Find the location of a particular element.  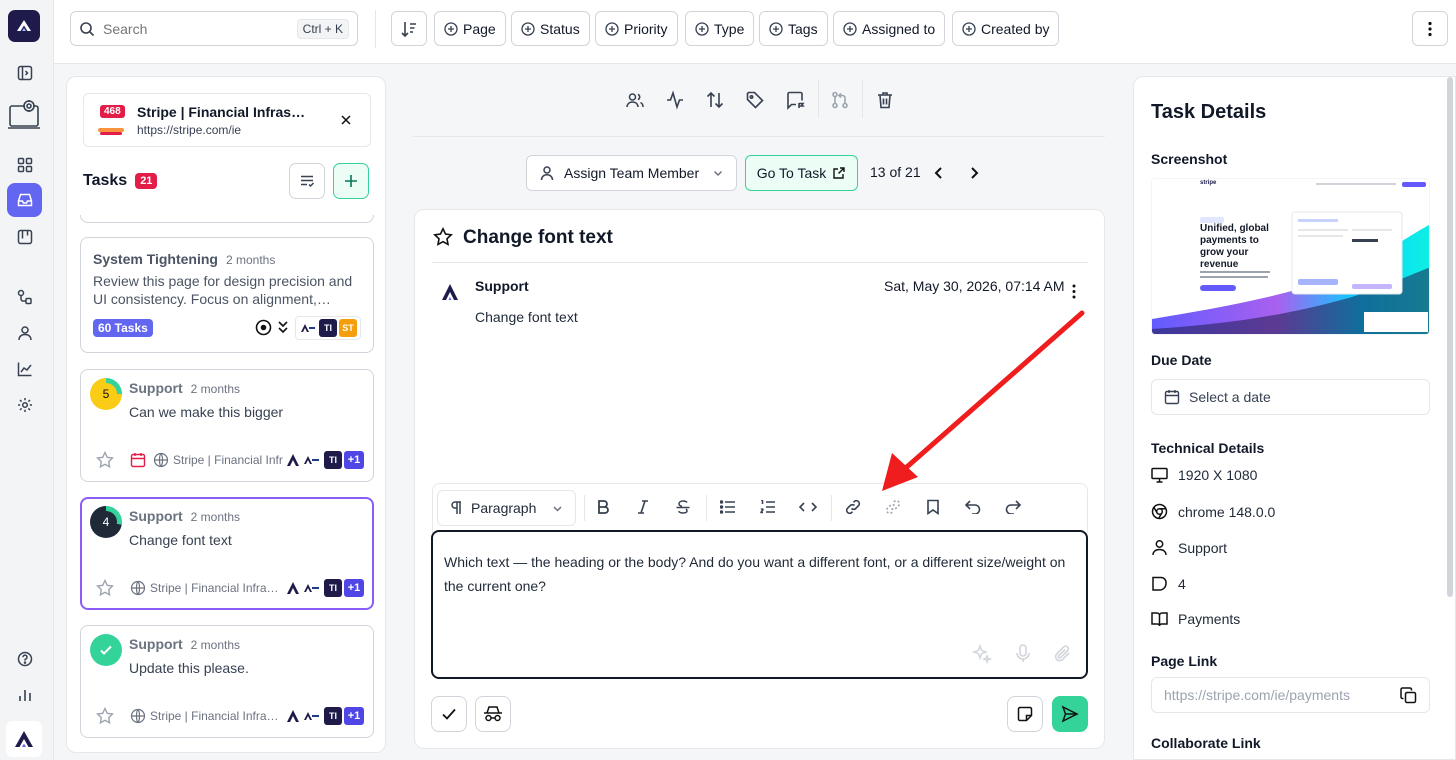

inbox-icon is located at coordinates (24, 200).